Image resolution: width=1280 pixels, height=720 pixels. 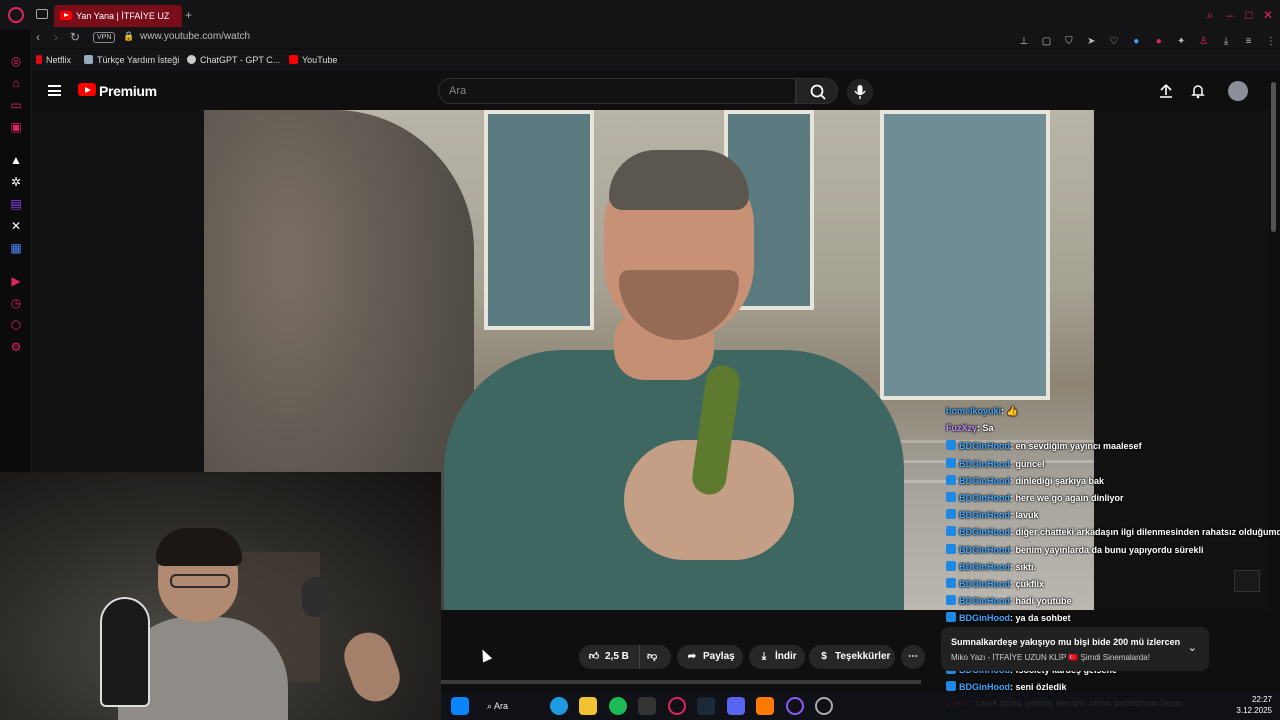 I want to click on twitch-icon: ▤, so click(x=16, y=204).